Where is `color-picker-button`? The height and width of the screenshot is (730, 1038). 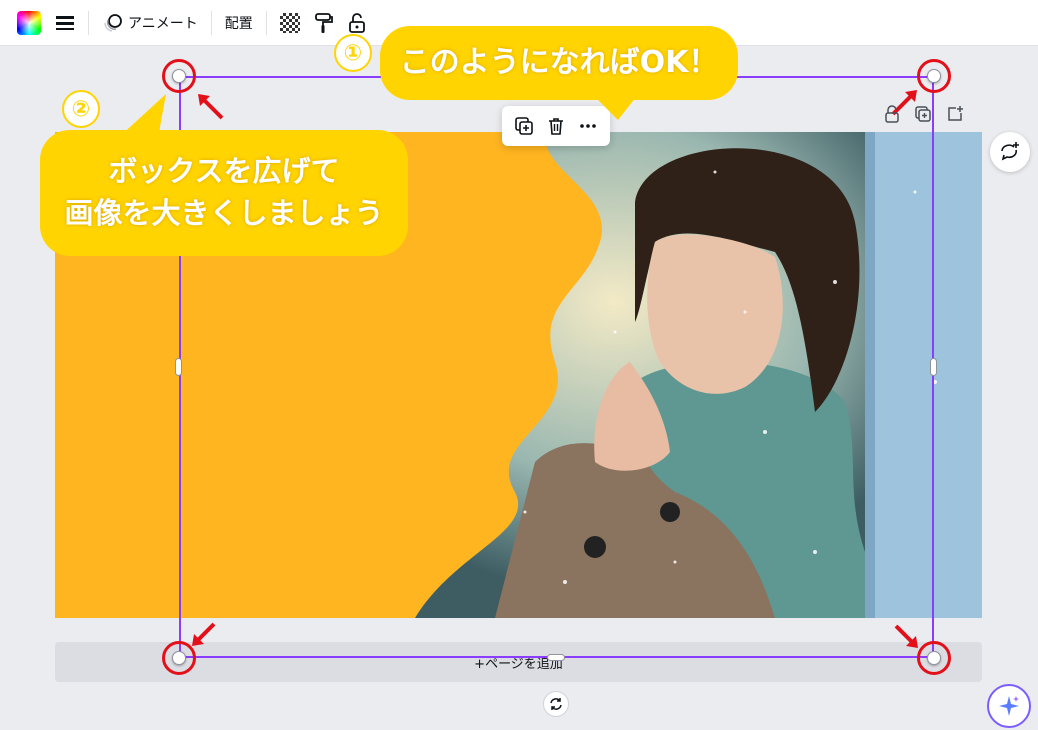 color-picker-button is located at coordinates (29, 23).